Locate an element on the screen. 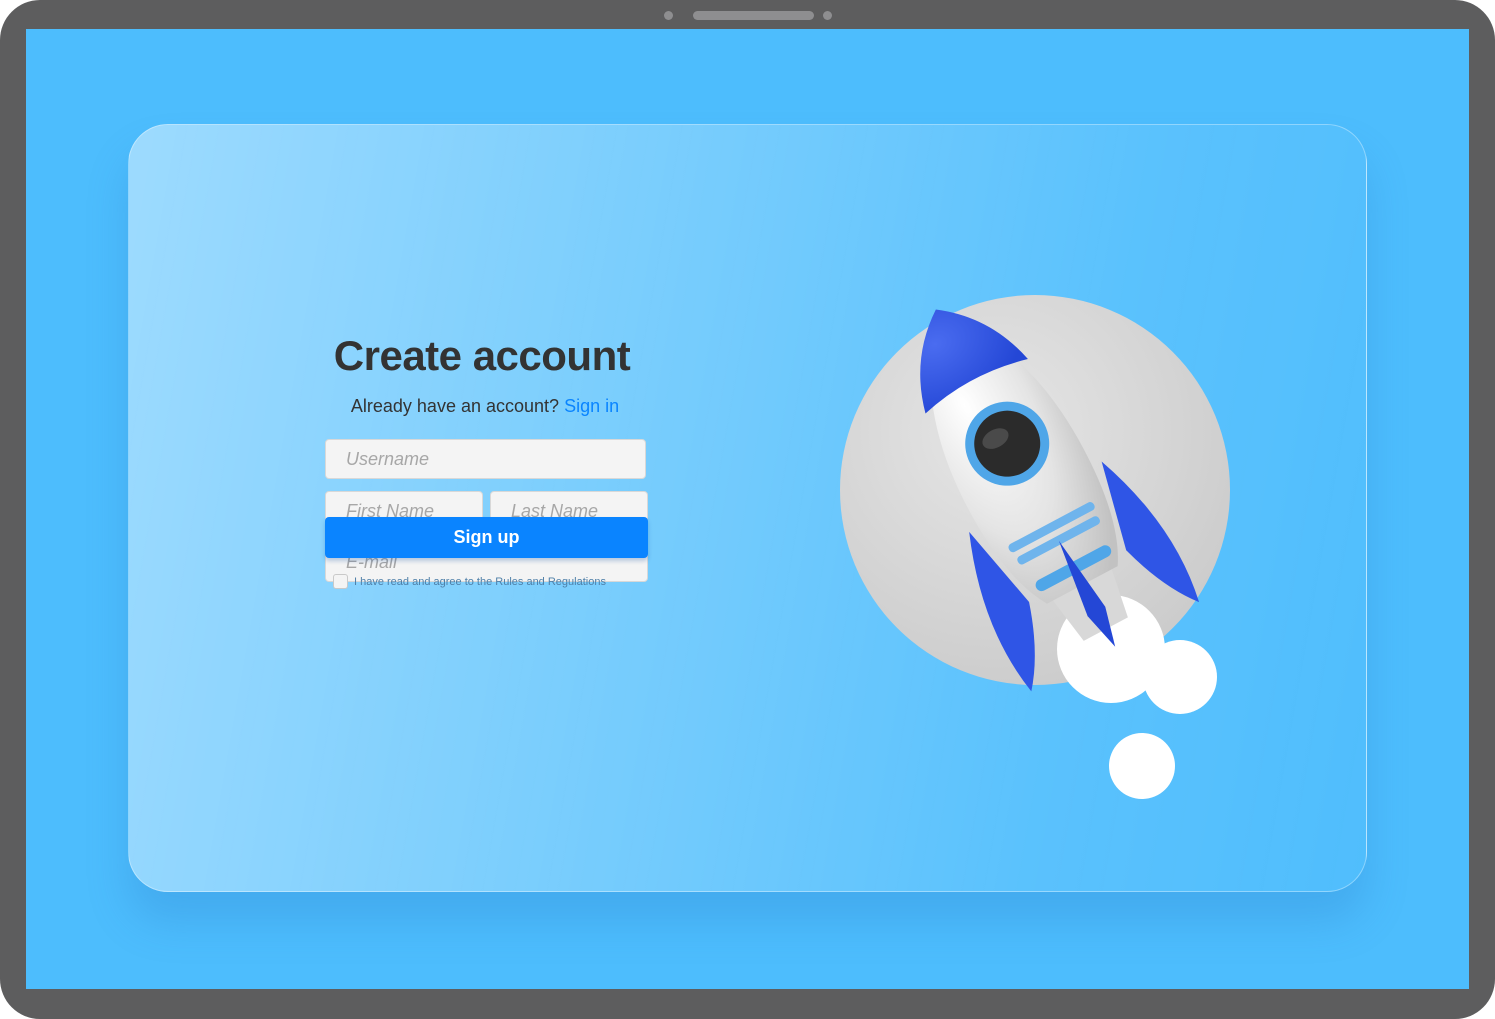  rocket-icon is located at coordinates (1035, 547).